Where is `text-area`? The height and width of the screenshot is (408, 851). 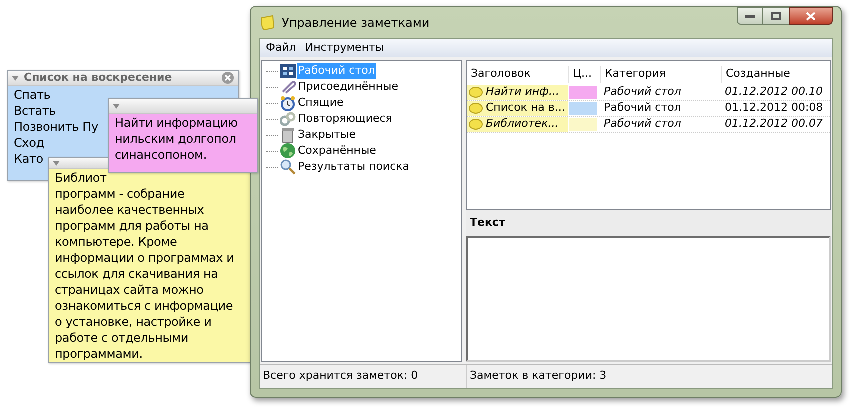
text-area is located at coordinates (648, 299).